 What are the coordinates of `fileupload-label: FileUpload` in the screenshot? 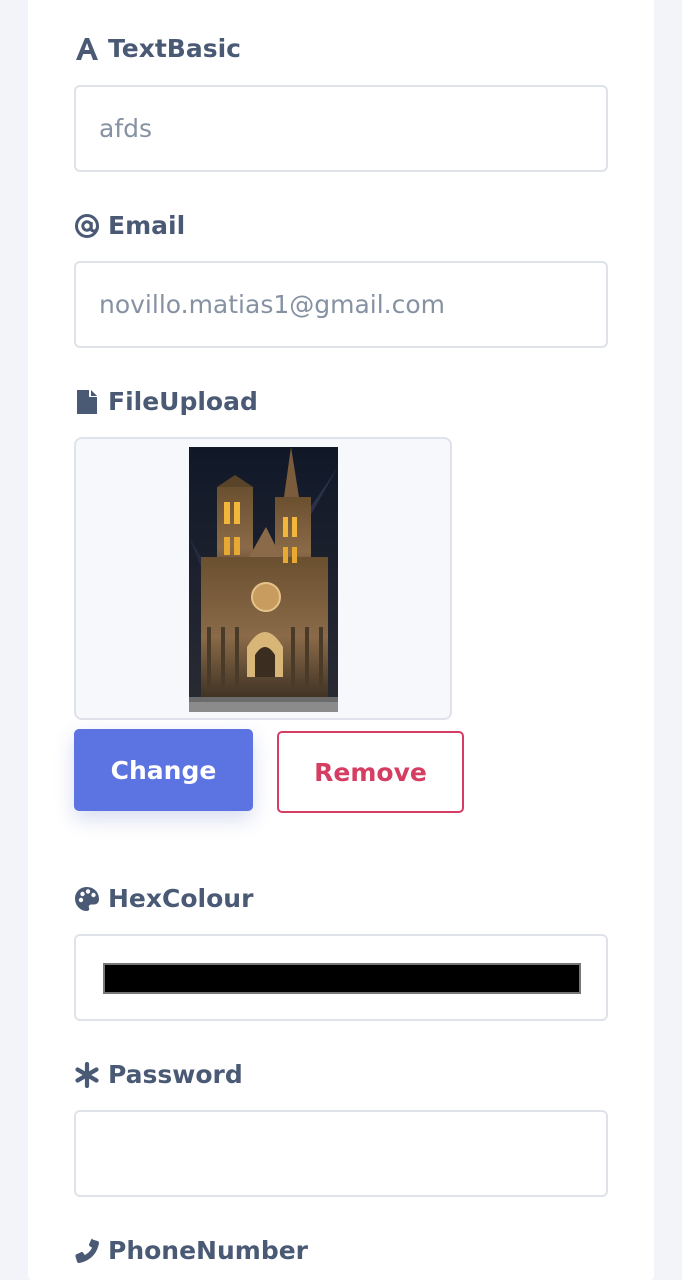 It's located at (166, 402).